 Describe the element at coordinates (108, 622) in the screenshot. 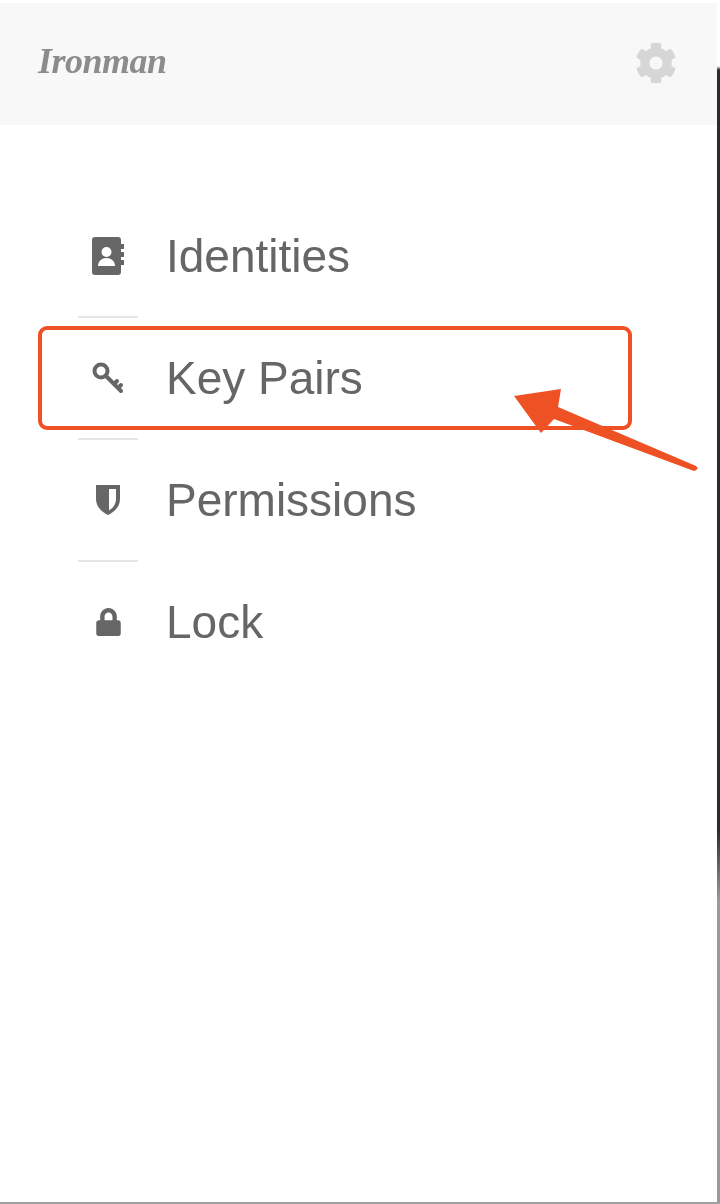

I see `padlock-icon` at that location.